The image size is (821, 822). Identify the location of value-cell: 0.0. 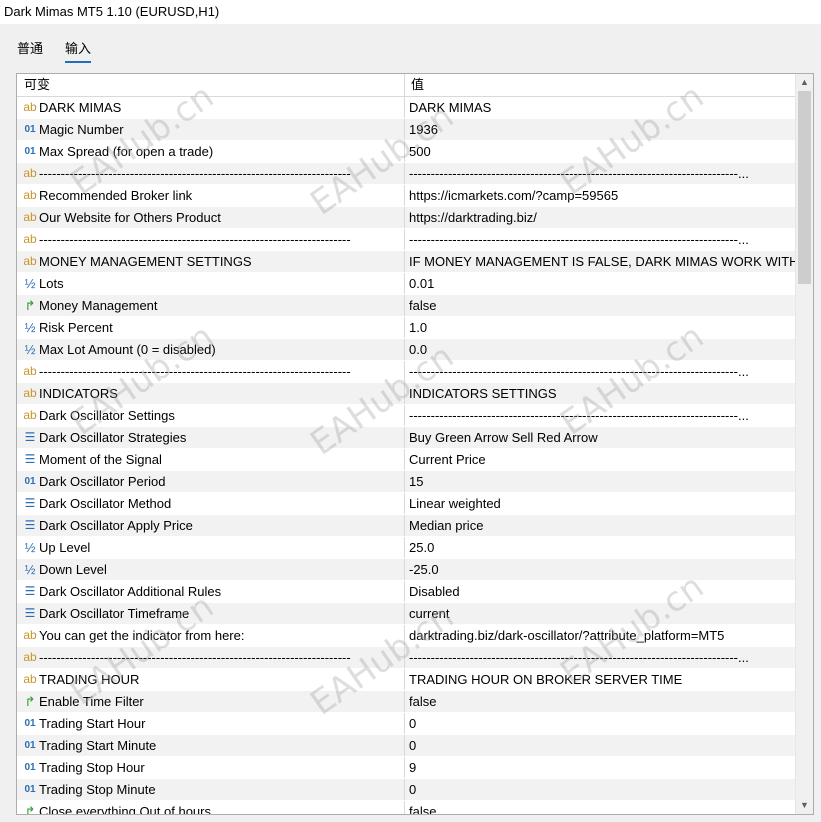
(601, 349).